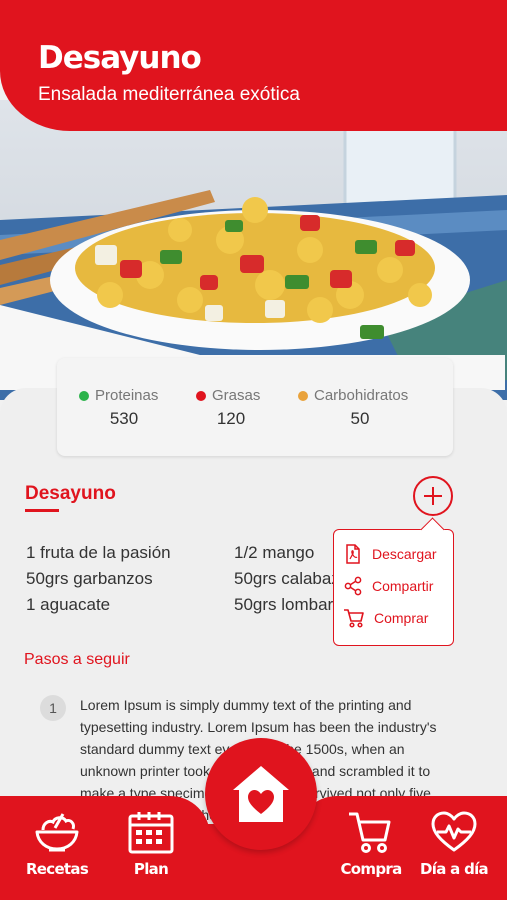 The width and height of the screenshot is (507, 900). I want to click on nutrition-value: 530, so click(124, 418).